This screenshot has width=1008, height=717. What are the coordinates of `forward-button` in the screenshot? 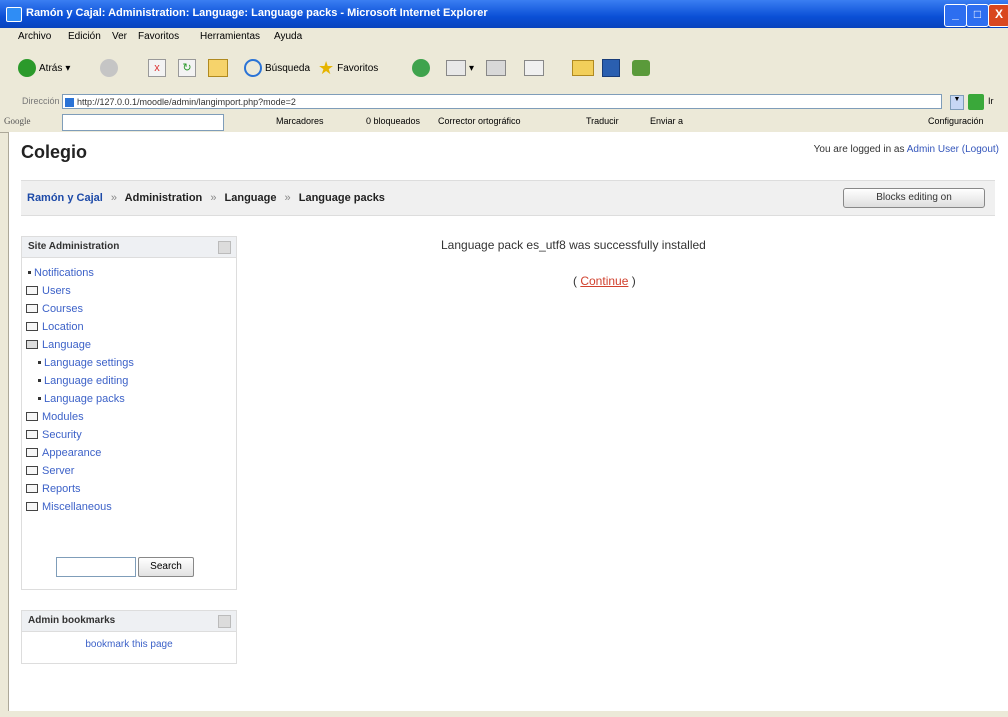 It's located at (109, 68).